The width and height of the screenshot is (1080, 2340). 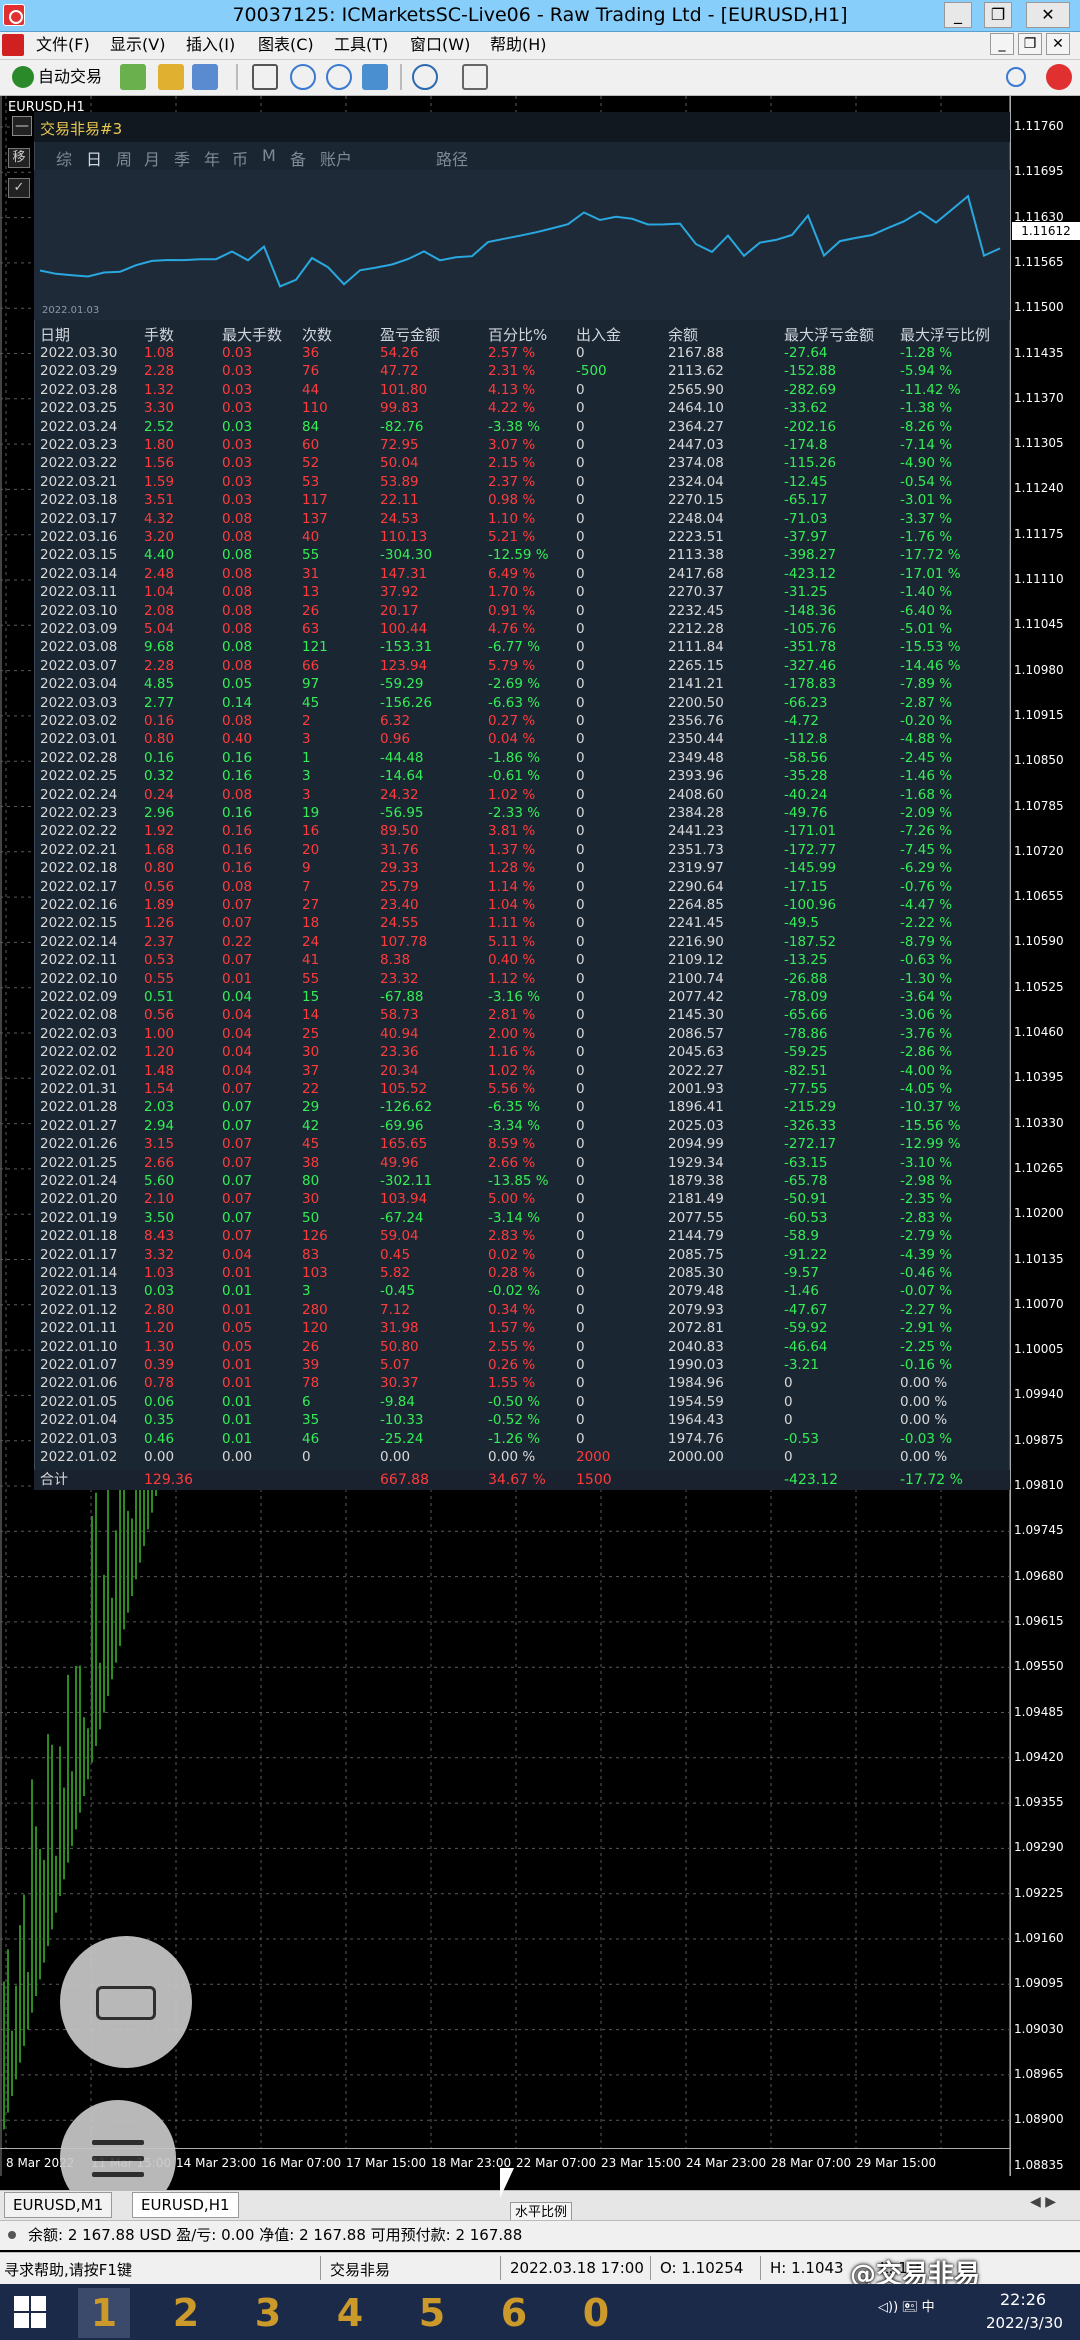 What do you see at coordinates (311, 1052) in the screenshot?
I see `table-cell: 30` at bounding box center [311, 1052].